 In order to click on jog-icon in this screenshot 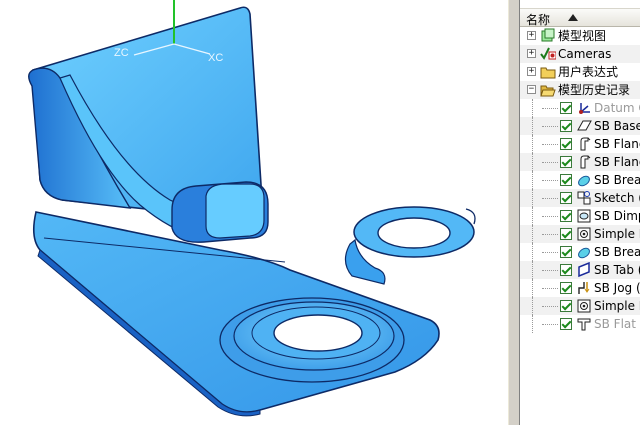, I will do `click(584, 288)`.